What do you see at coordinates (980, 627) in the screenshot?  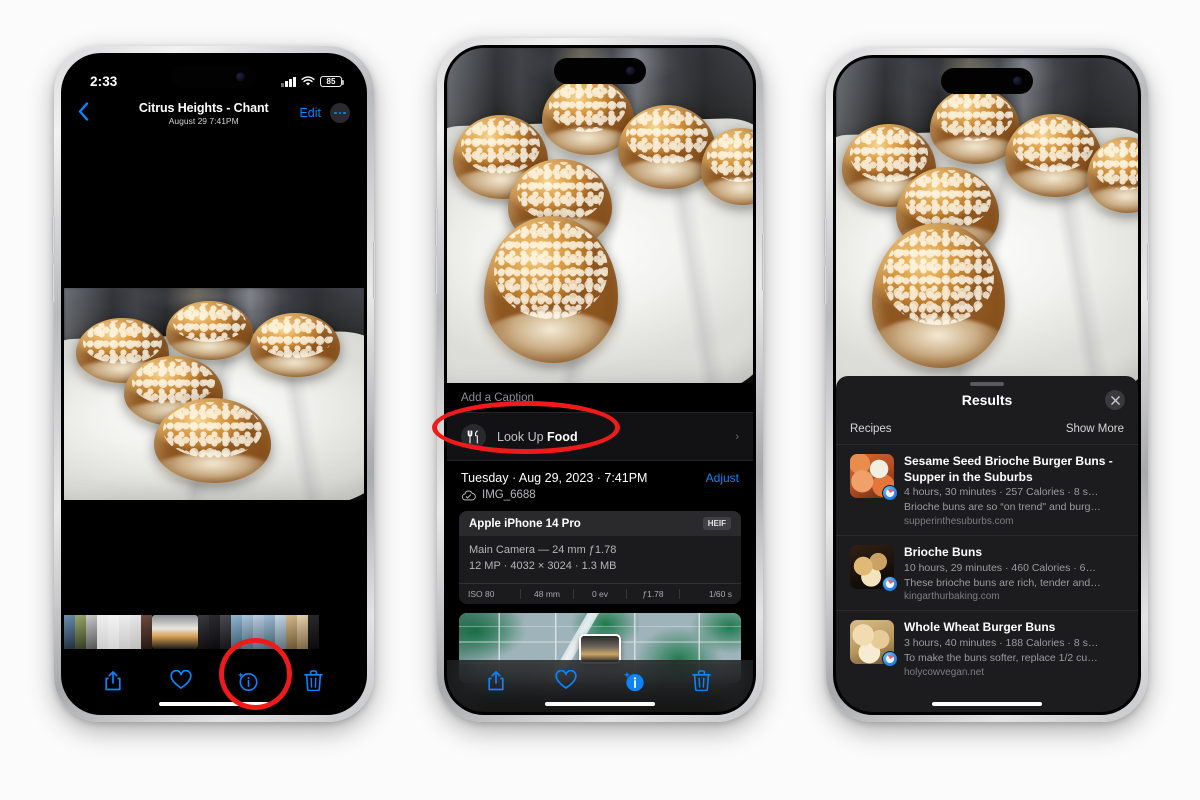 I see `result-title: Whole Wheat Burger Buns` at bounding box center [980, 627].